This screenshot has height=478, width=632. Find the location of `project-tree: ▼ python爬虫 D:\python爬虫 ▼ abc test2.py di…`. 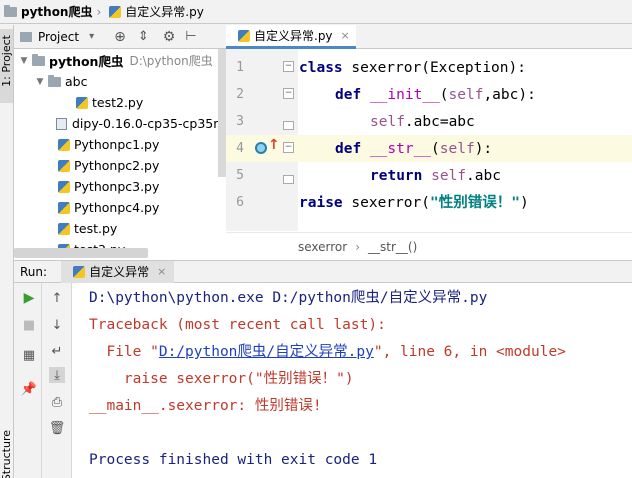

project-tree: ▼ python爬虫 D:\python爬虫 ▼ abc test2.py di… is located at coordinates (120, 154).